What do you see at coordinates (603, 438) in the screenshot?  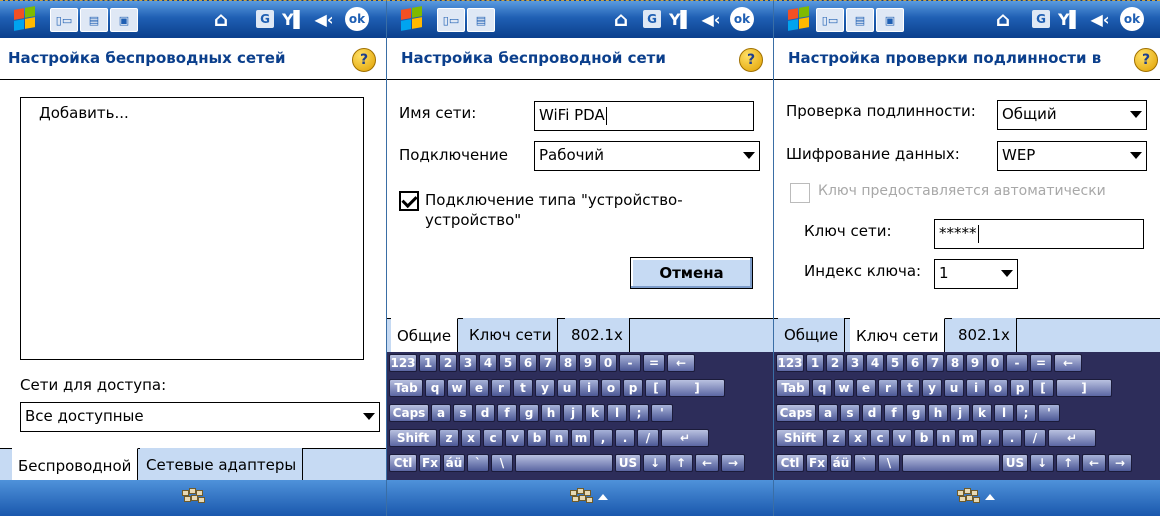 I see `key-row4-8: ,` at bounding box center [603, 438].